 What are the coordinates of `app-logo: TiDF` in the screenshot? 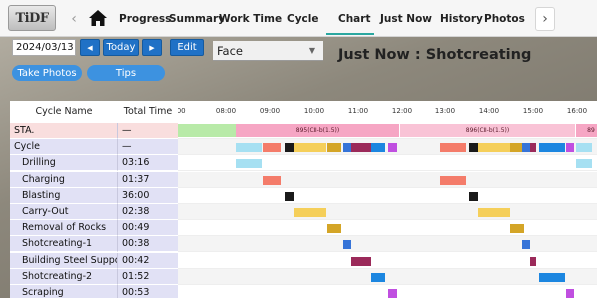 It's located at (32, 18).